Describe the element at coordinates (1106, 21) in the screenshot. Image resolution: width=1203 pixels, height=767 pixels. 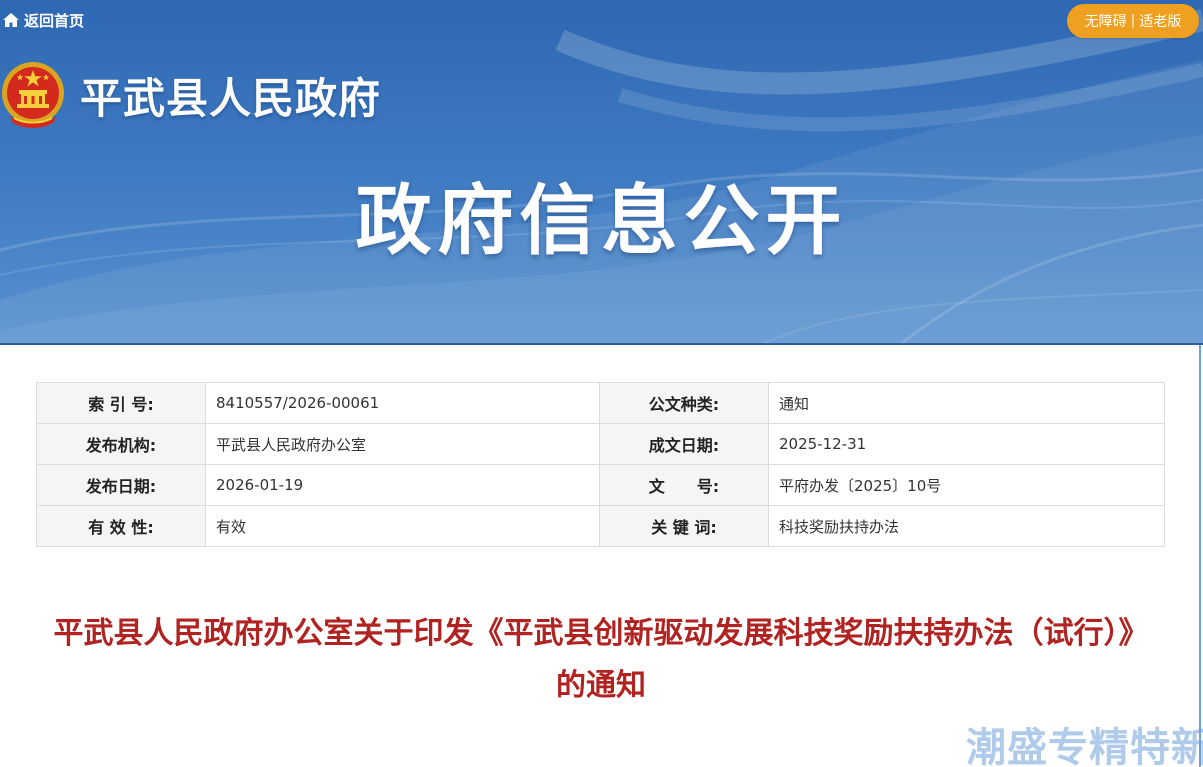
I see `accessible-mode-button: 无障碍` at that location.